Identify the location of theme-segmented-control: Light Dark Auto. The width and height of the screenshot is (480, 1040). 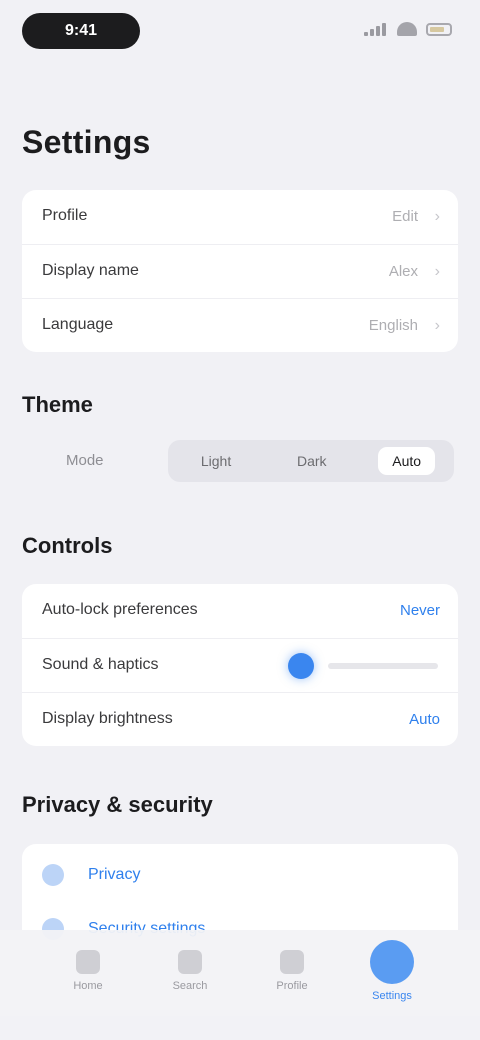
(311, 461).